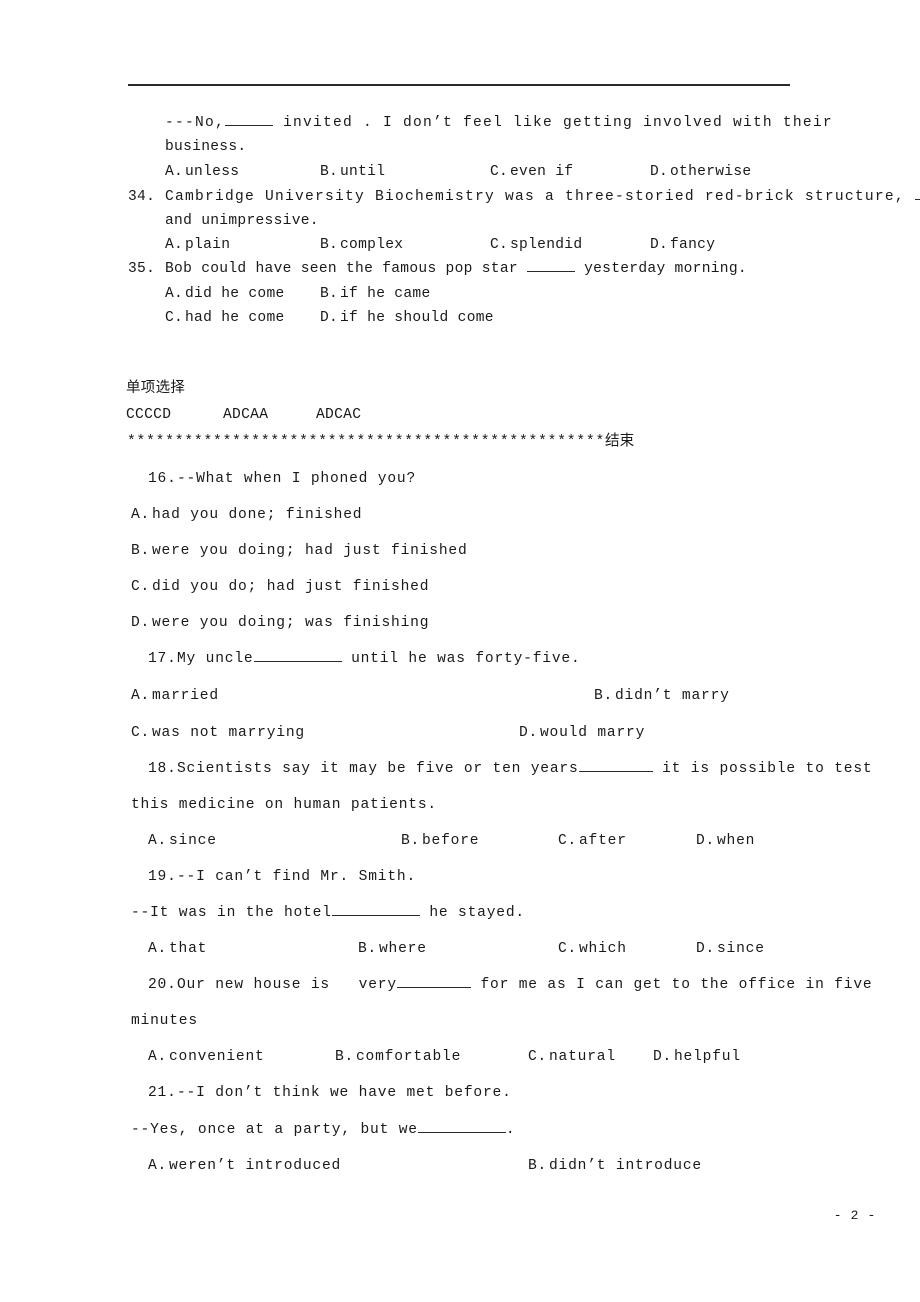  Describe the element at coordinates (603, 841) in the screenshot. I see `question-18-option-c: after` at that location.